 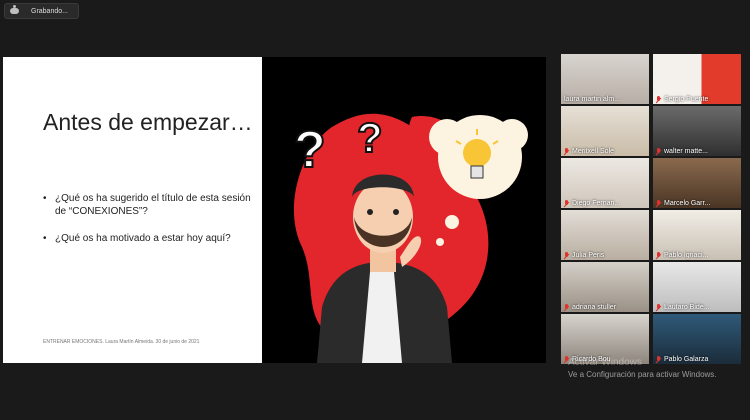 I want to click on participant-tile: Sergio Puente, so click(x=697, y=79).